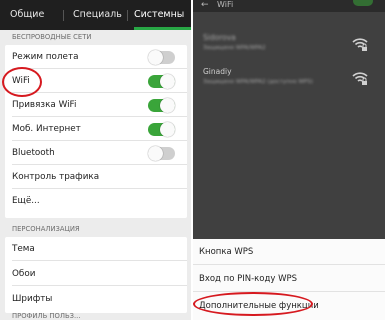 The width and height of the screenshot is (385, 320). Describe the element at coordinates (217, 71) in the screenshot. I see `network-name: Ginadiy` at that location.